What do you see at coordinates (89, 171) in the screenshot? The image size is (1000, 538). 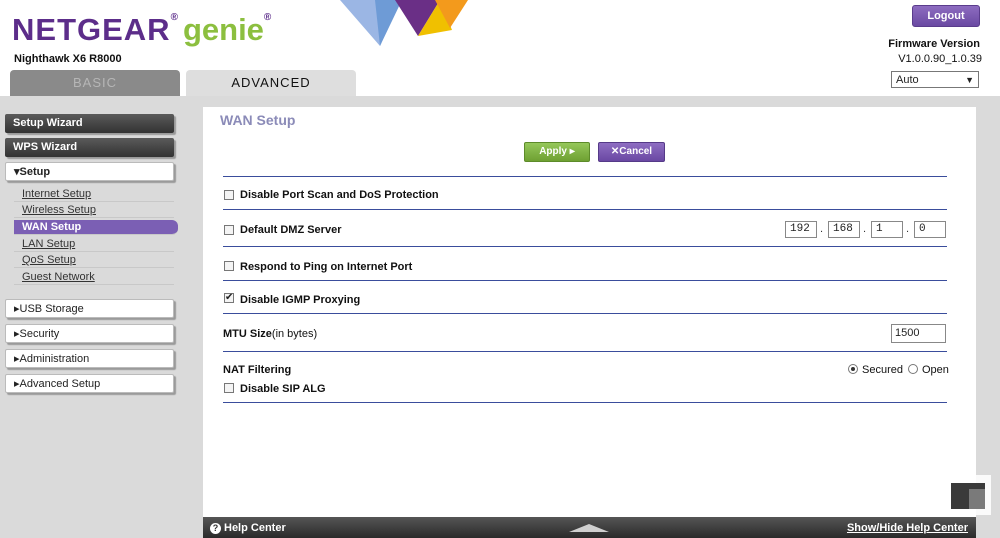 I see `sidebar-item-setup: ▾Setup` at bounding box center [89, 171].